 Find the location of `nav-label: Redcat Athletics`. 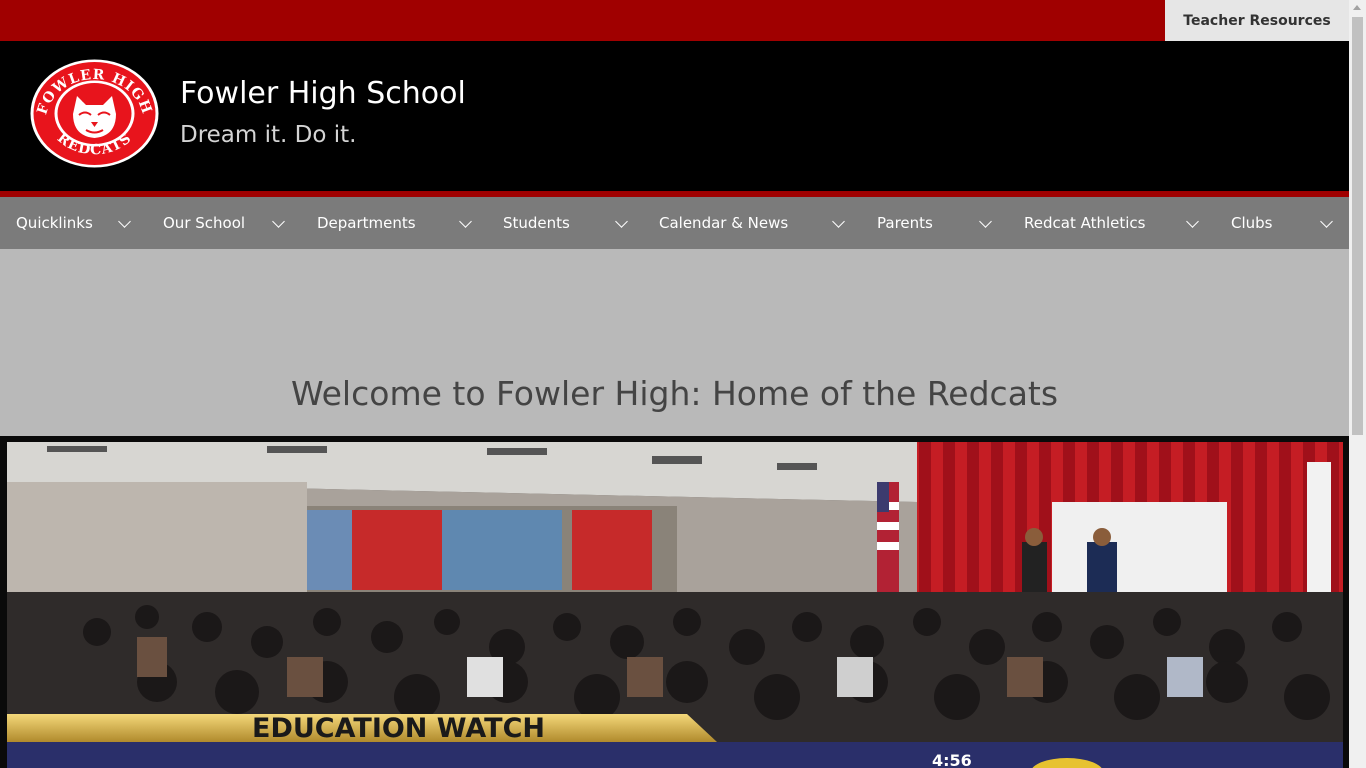

nav-label: Redcat Athletics is located at coordinates (1085, 223).